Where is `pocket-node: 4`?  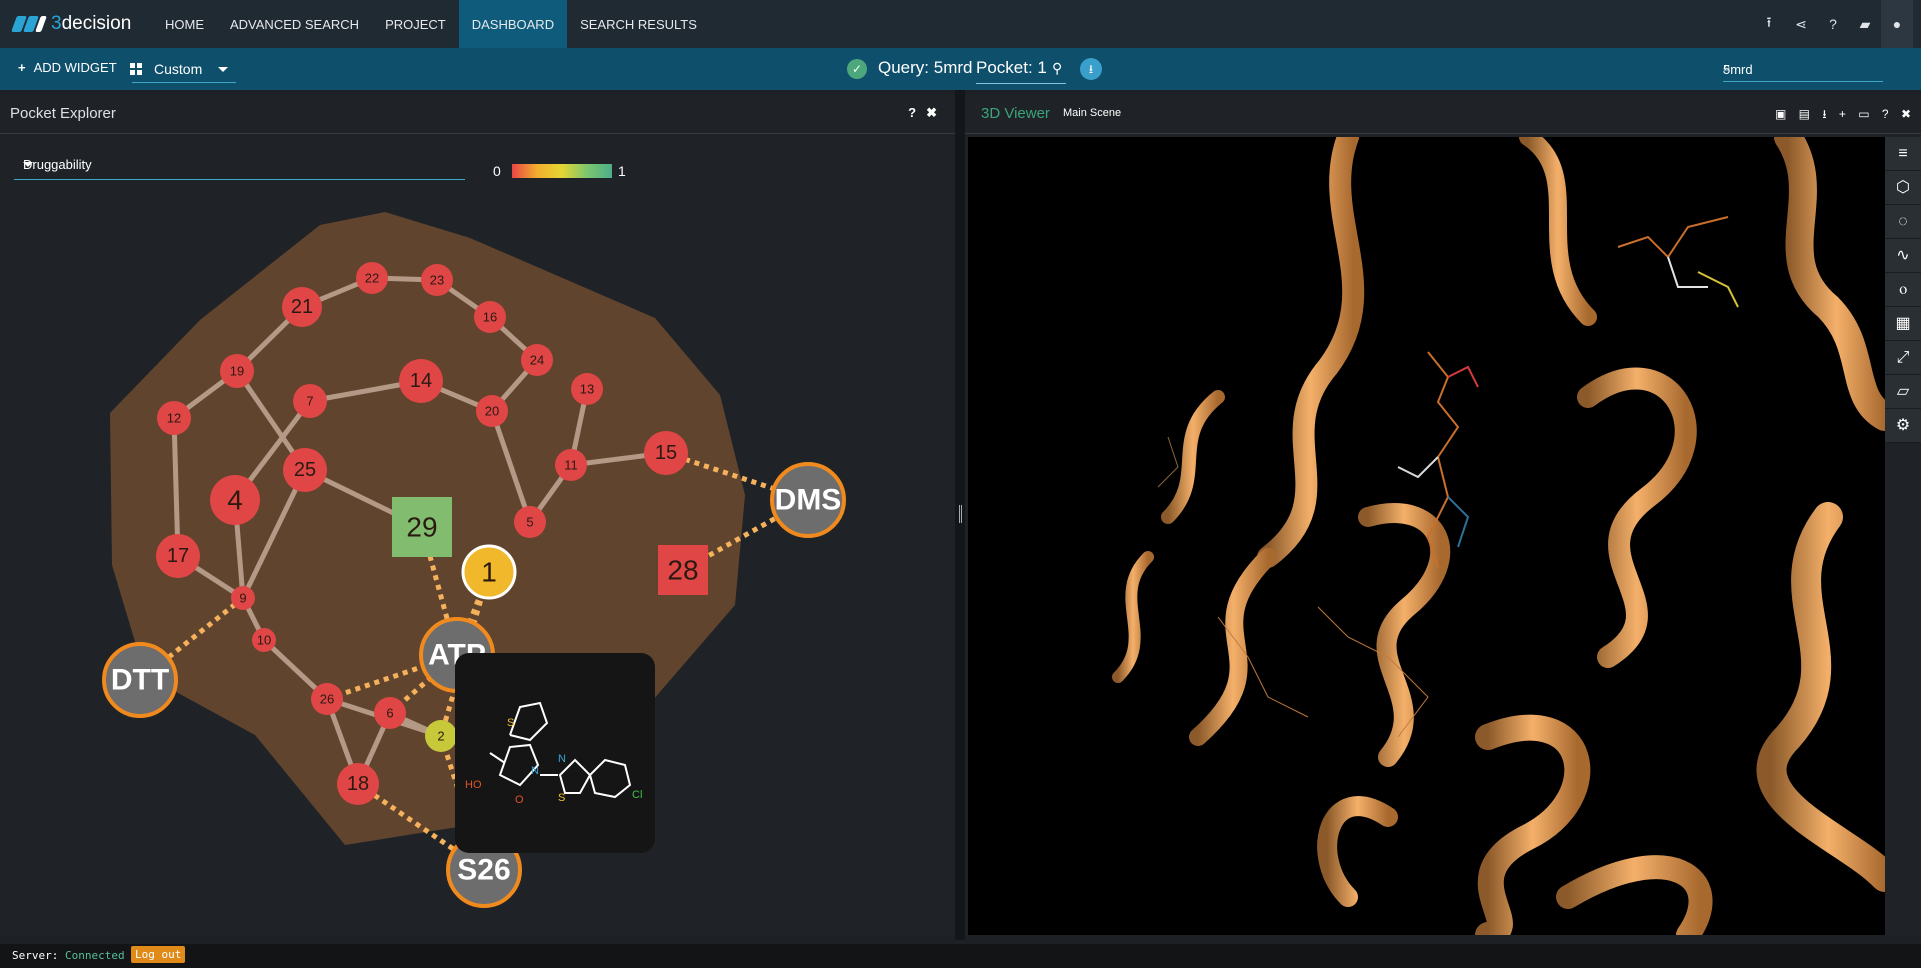
pocket-node: 4 is located at coordinates (235, 500).